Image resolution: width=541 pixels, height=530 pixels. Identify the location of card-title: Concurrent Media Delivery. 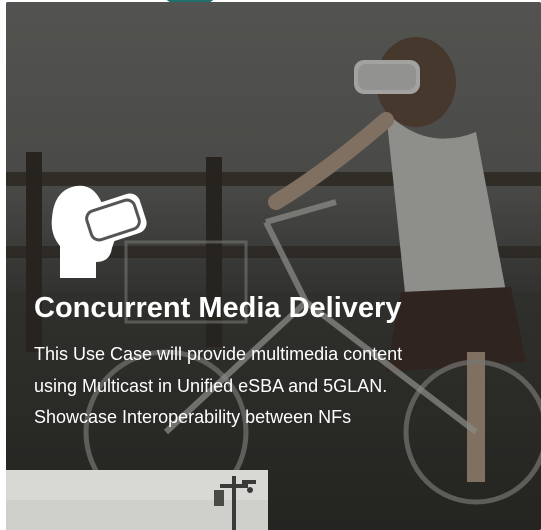
(218, 308).